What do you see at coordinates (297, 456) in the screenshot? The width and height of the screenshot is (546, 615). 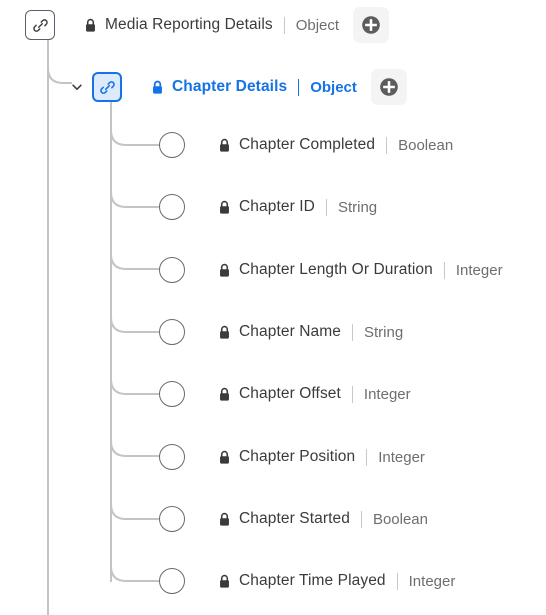 I see `node-label: Chapter Position` at bounding box center [297, 456].